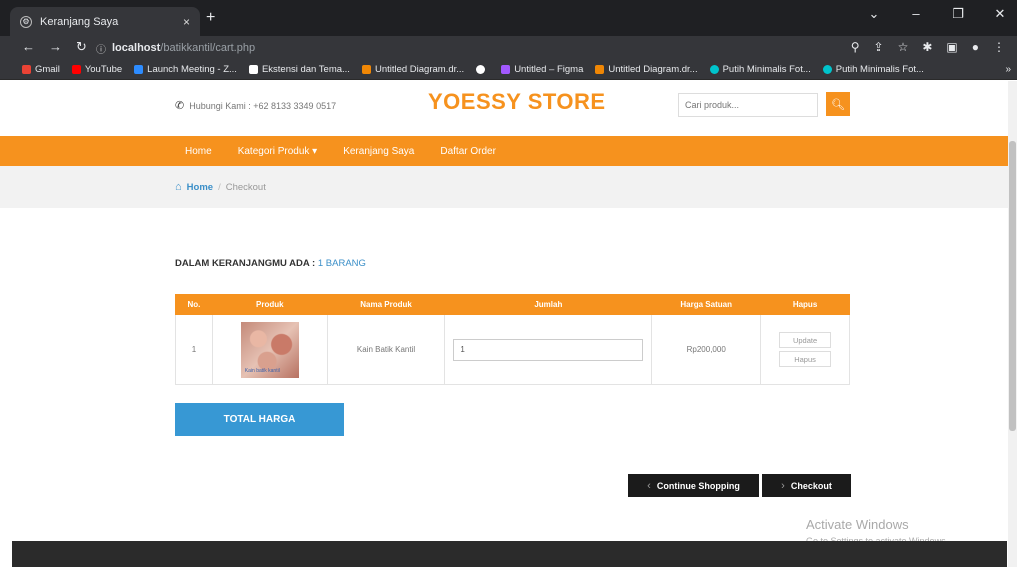  What do you see at coordinates (79, 21) in the screenshot?
I see `tab-title: Keranjang Saya` at bounding box center [79, 21].